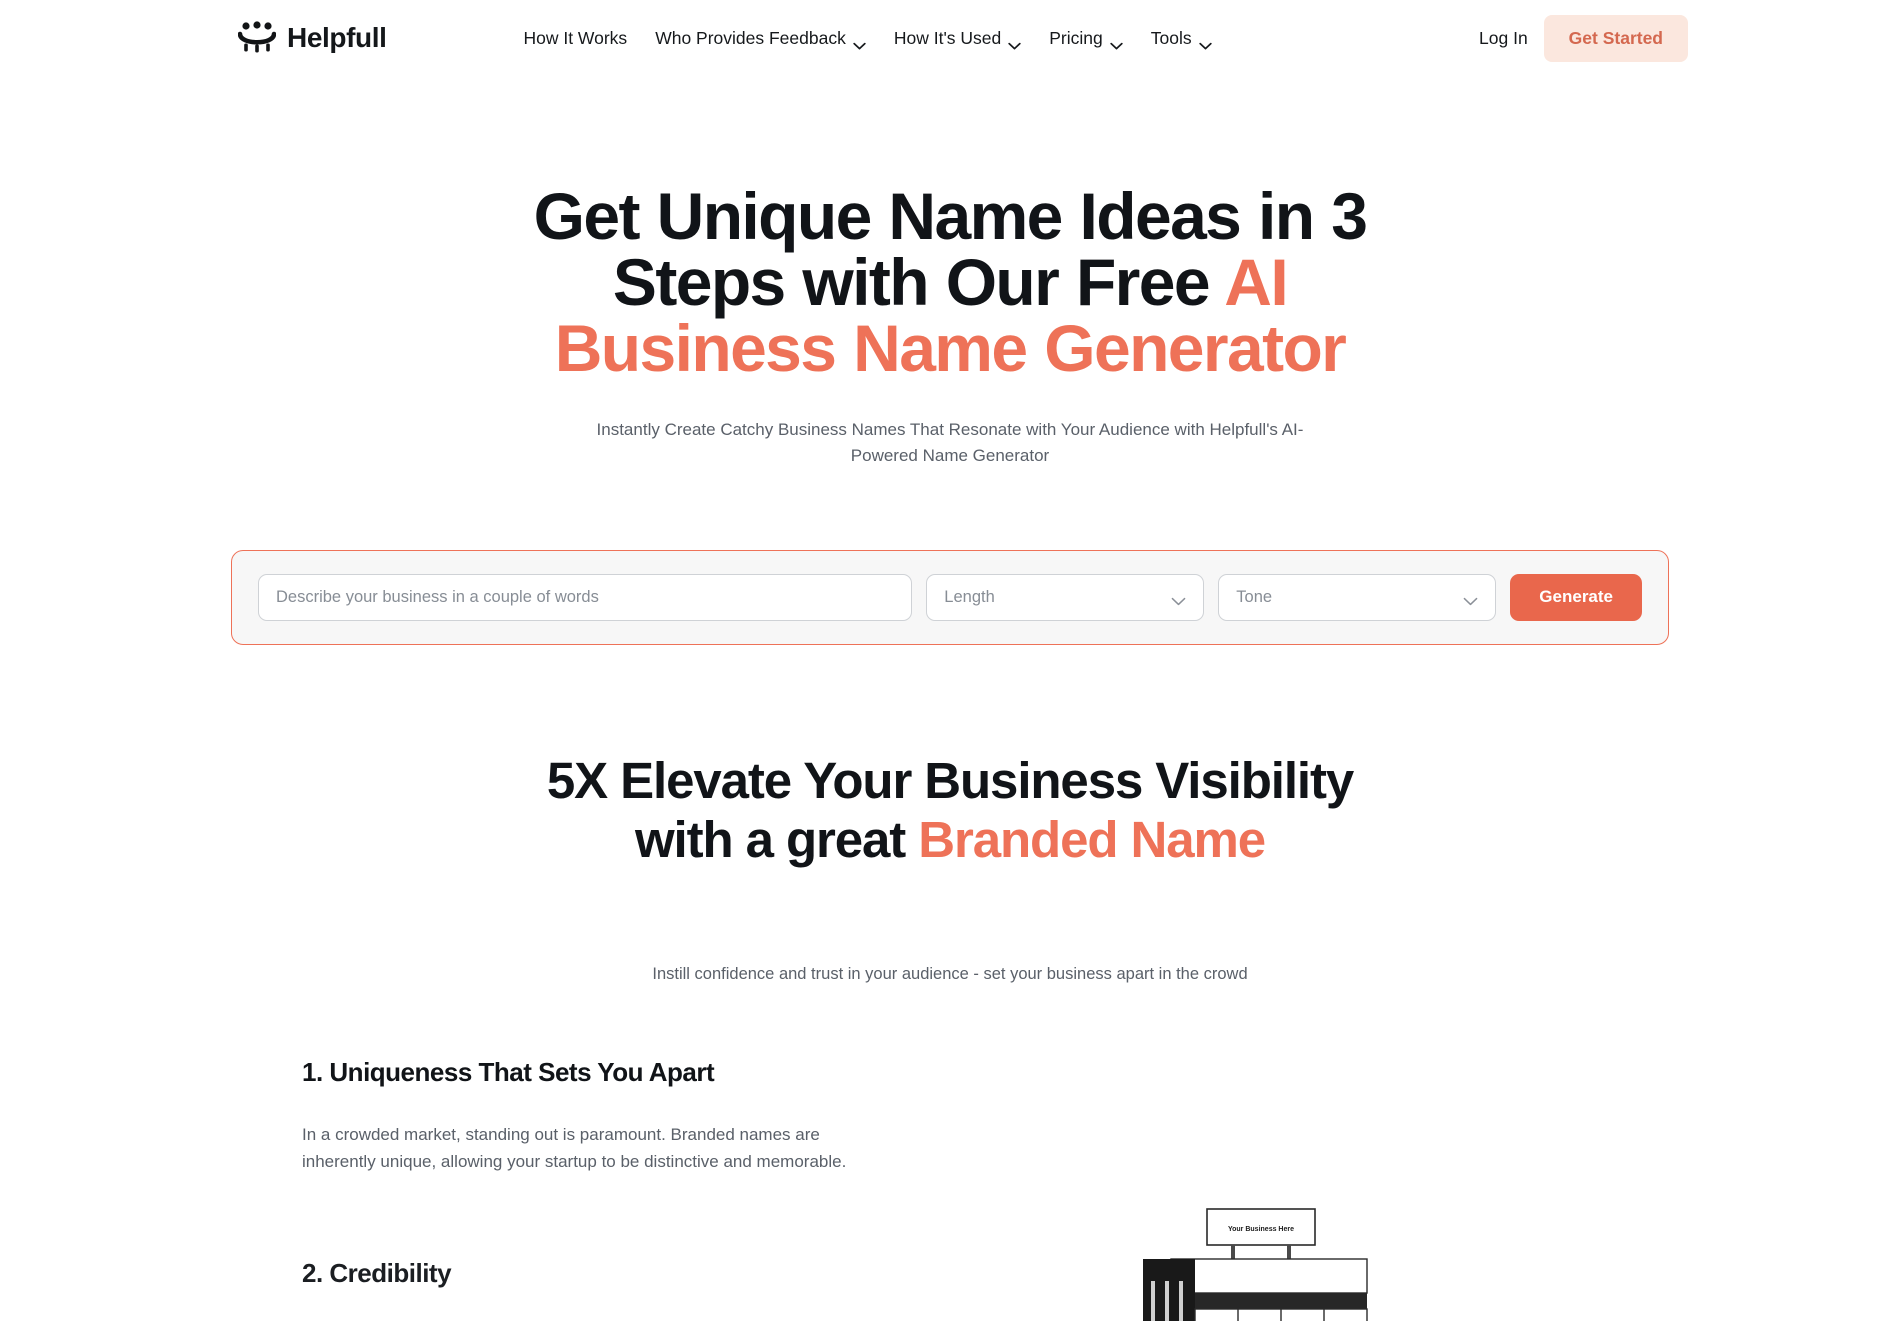  I want to click on nav-label: Pricing, so click(1076, 37).